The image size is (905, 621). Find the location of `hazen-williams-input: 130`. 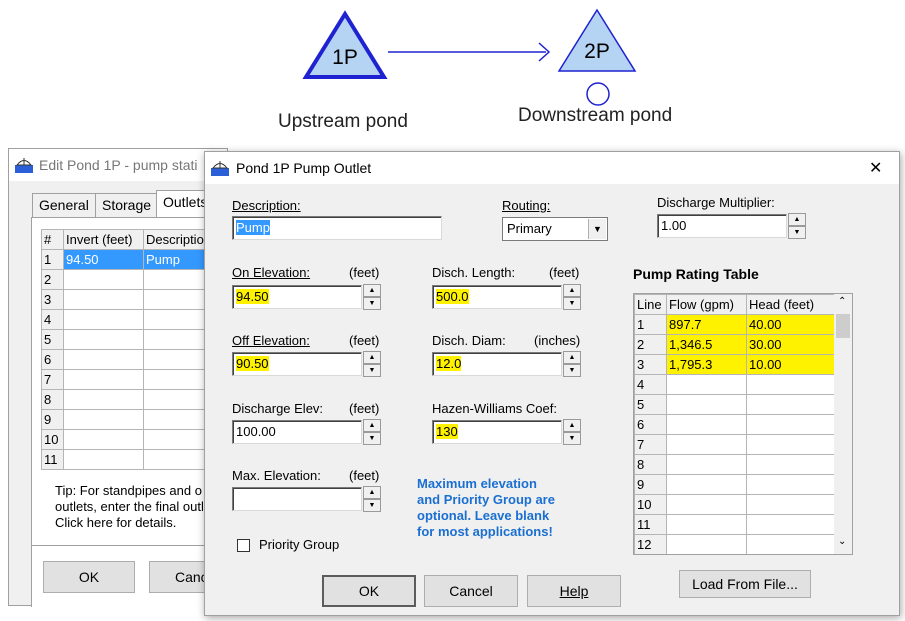

hazen-williams-input: 130 is located at coordinates (497, 432).